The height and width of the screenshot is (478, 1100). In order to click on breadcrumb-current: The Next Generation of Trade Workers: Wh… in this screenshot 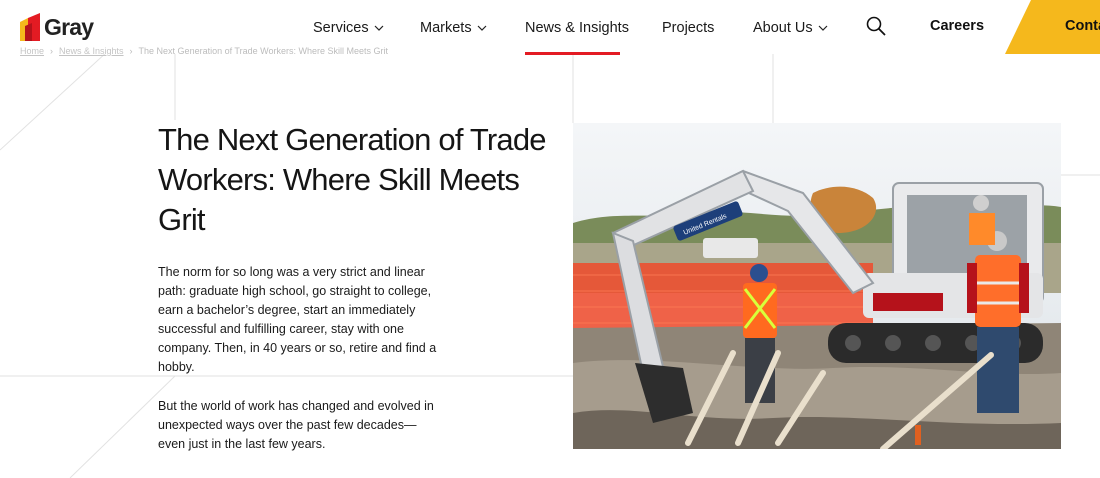, I will do `click(263, 51)`.